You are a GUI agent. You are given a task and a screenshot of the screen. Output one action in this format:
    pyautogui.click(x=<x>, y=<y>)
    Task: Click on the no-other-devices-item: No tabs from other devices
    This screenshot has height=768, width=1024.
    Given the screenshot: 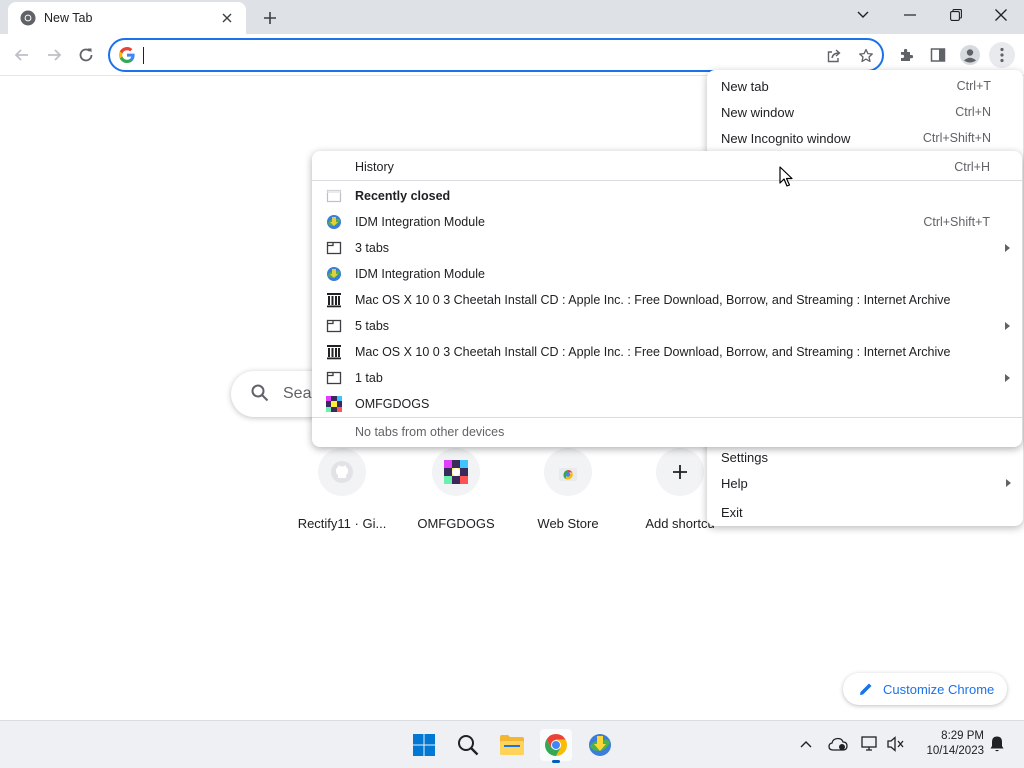 What is the action you would take?
    pyautogui.click(x=667, y=432)
    